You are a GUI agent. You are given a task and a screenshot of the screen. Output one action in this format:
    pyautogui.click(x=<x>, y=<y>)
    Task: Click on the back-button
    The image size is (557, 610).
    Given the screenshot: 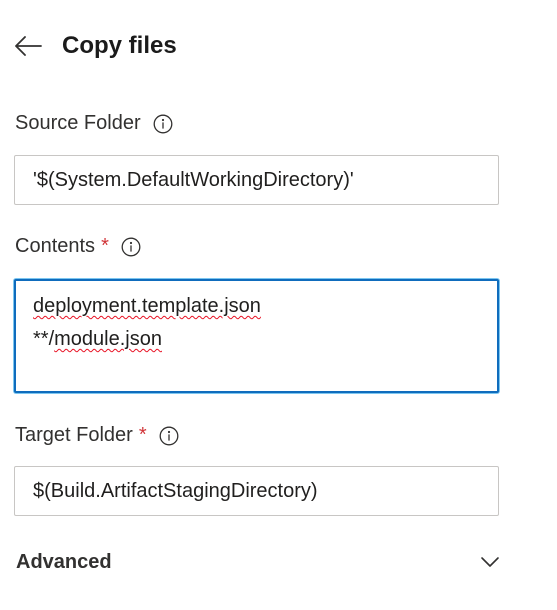 What is the action you would take?
    pyautogui.click(x=30, y=46)
    